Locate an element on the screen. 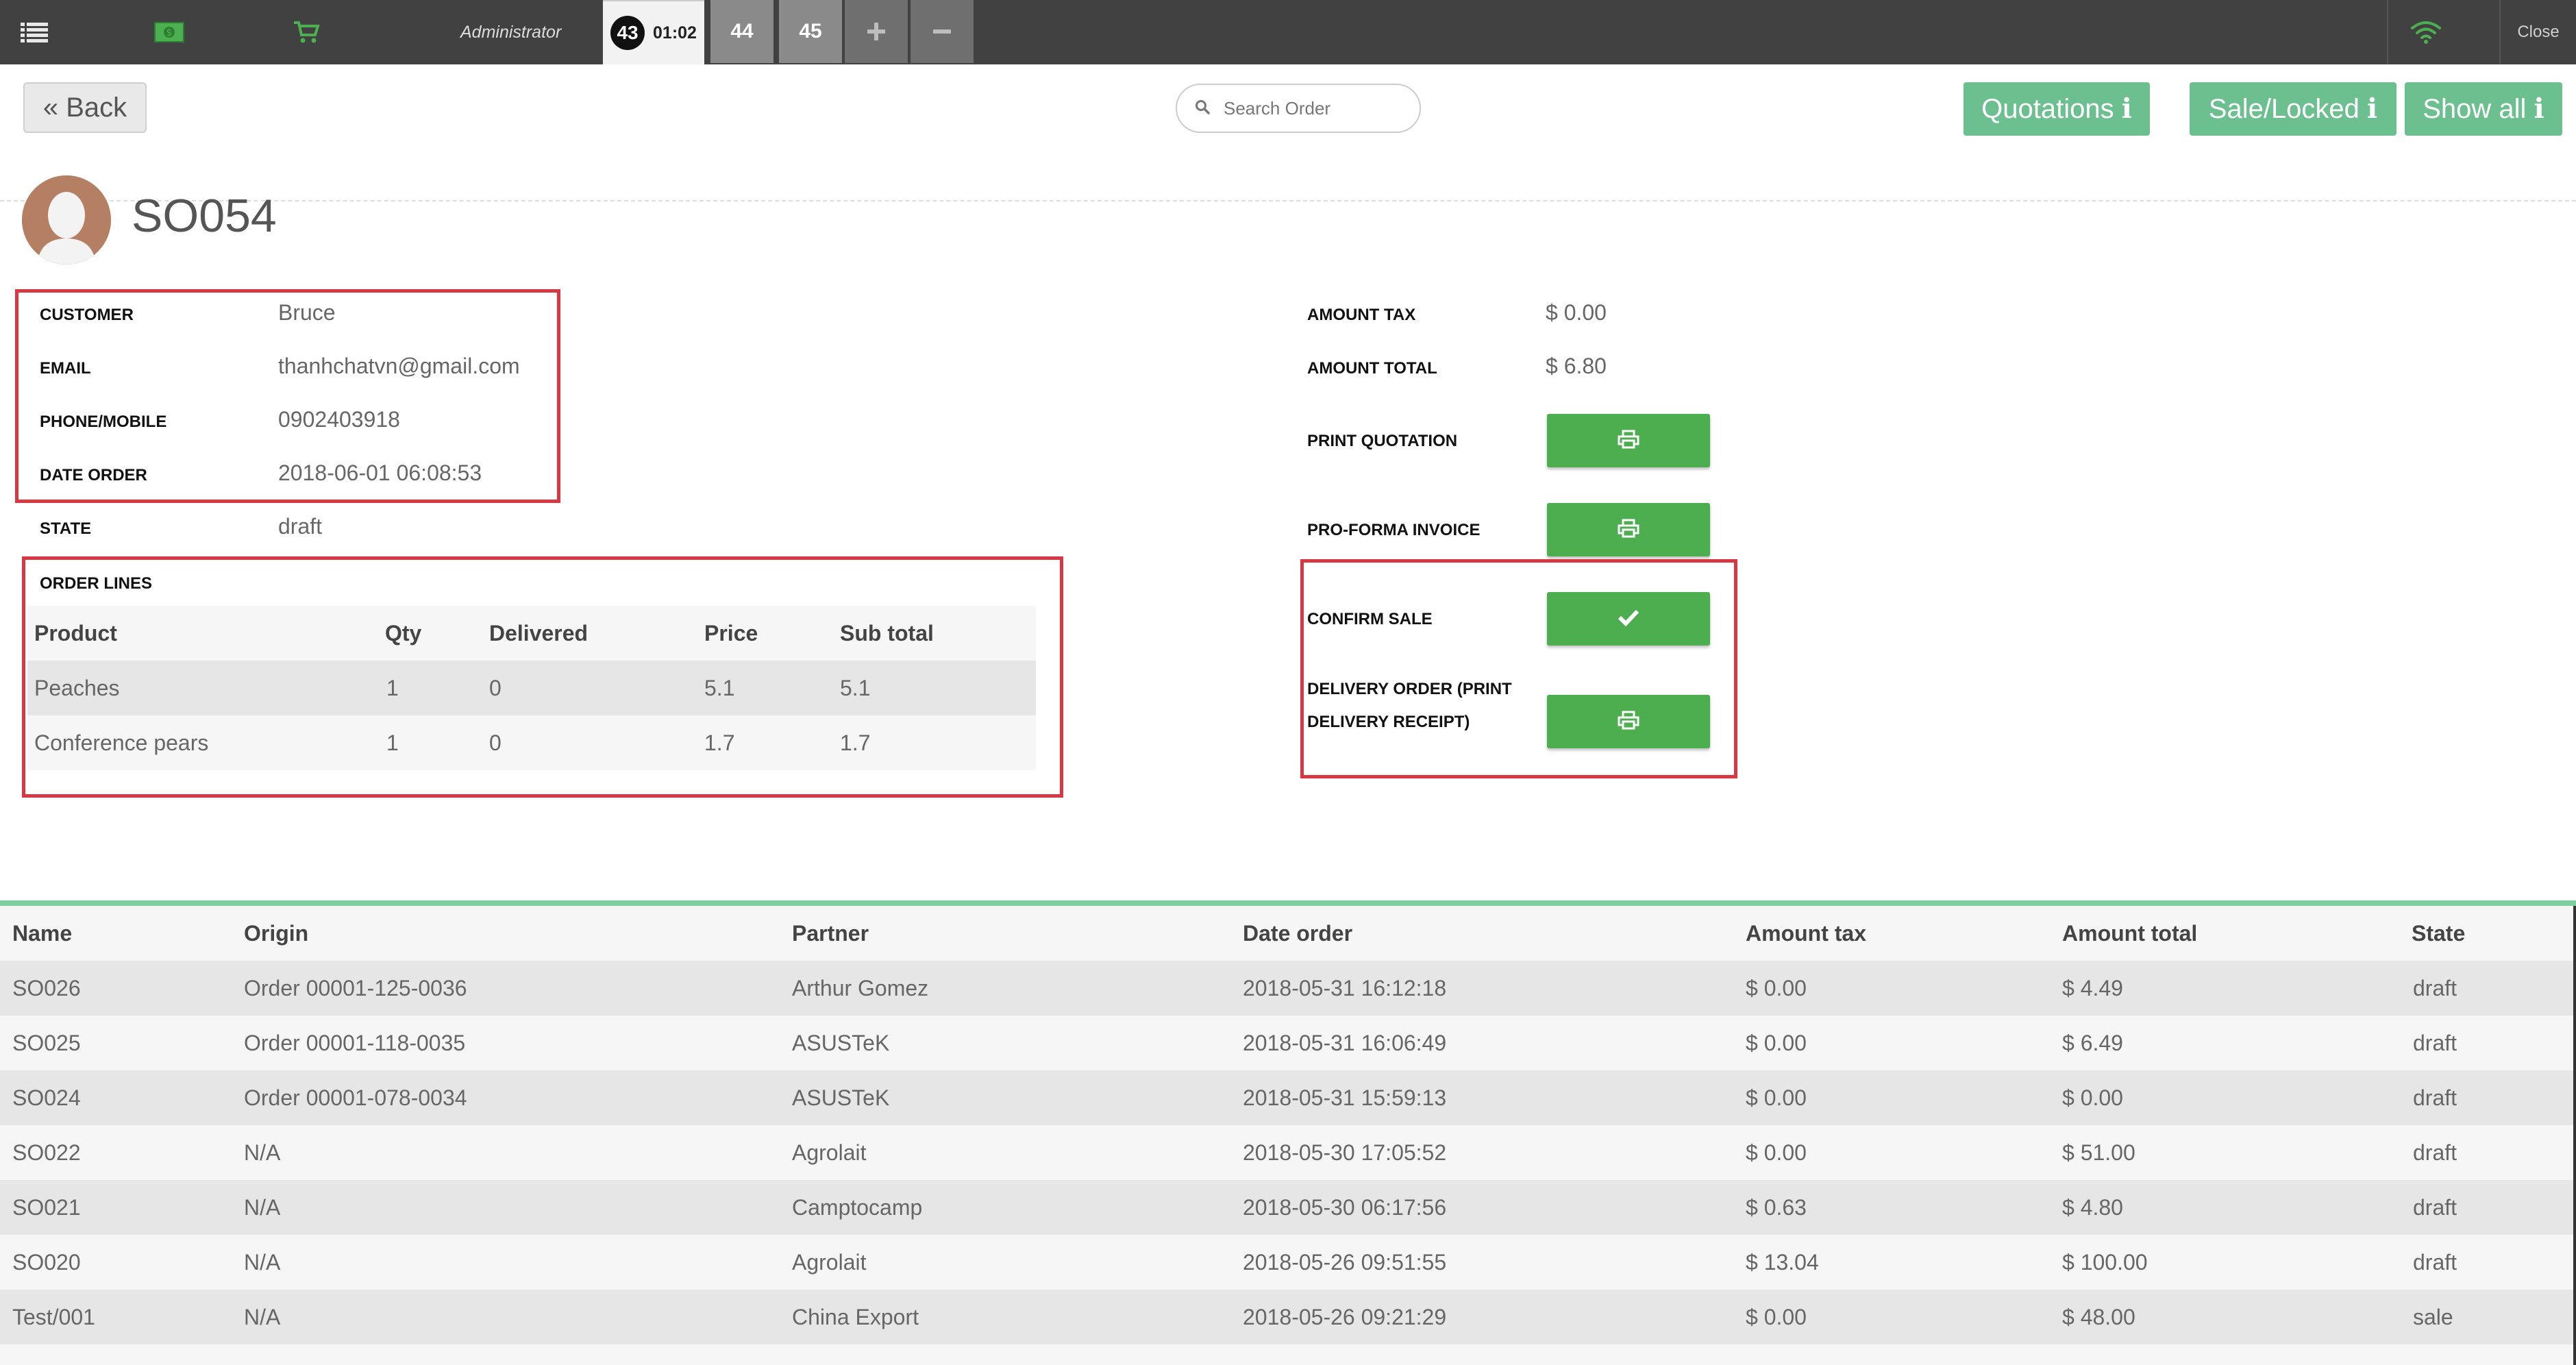 This screenshot has width=2576, height=1365. wifi-icon is located at coordinates (2425, 32).